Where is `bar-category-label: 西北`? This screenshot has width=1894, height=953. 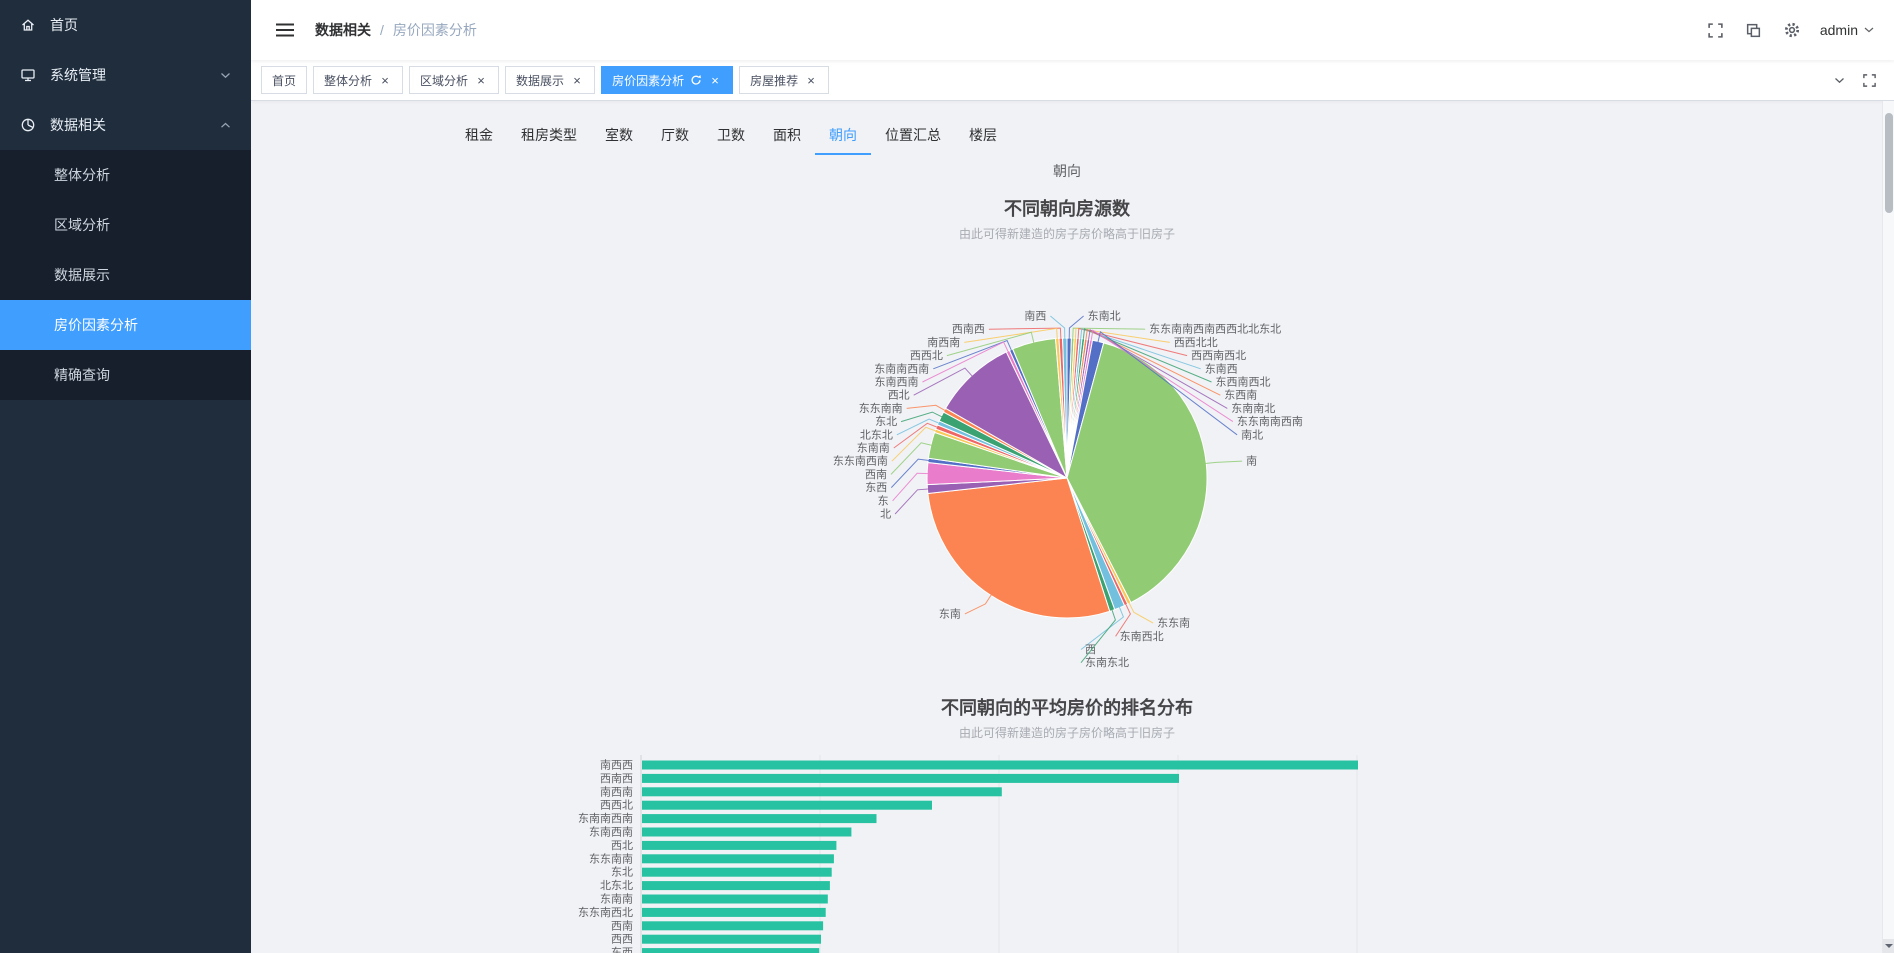
bar-category-label: 西北 is located at coordinates (622, 845).